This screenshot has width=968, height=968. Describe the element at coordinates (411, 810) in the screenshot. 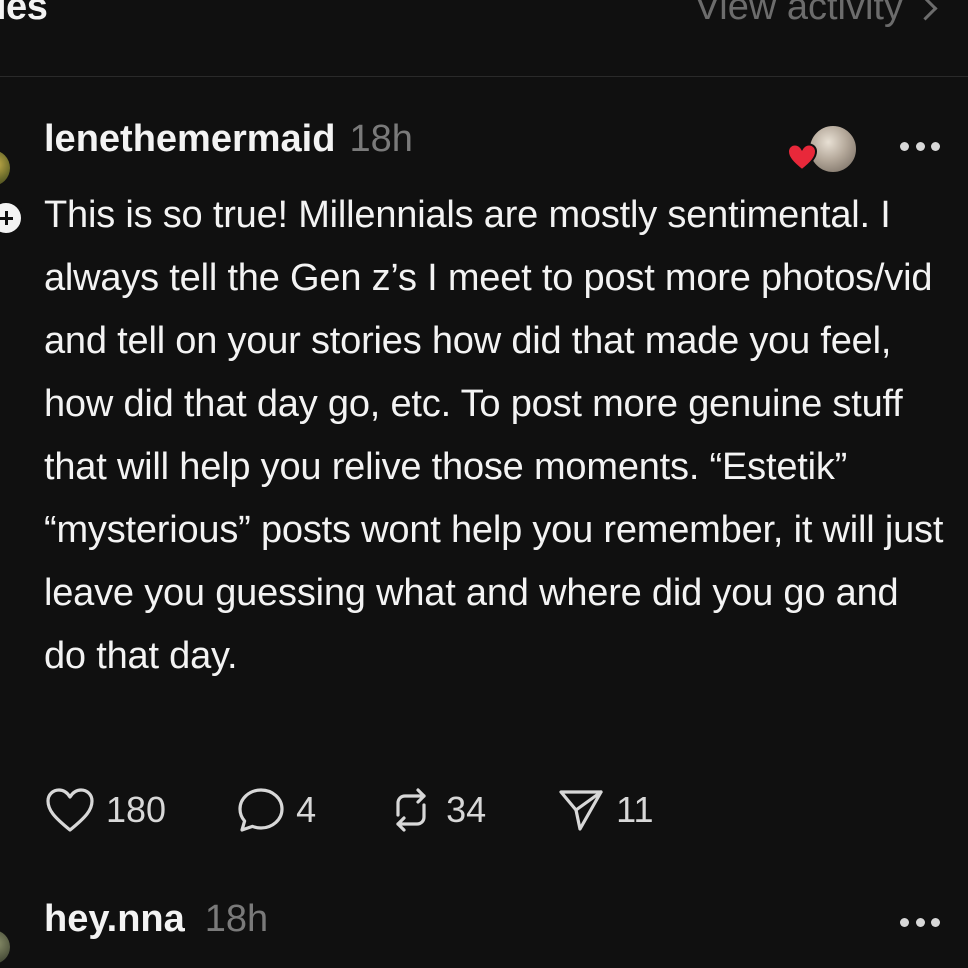

I see `repost-icon` at that location.